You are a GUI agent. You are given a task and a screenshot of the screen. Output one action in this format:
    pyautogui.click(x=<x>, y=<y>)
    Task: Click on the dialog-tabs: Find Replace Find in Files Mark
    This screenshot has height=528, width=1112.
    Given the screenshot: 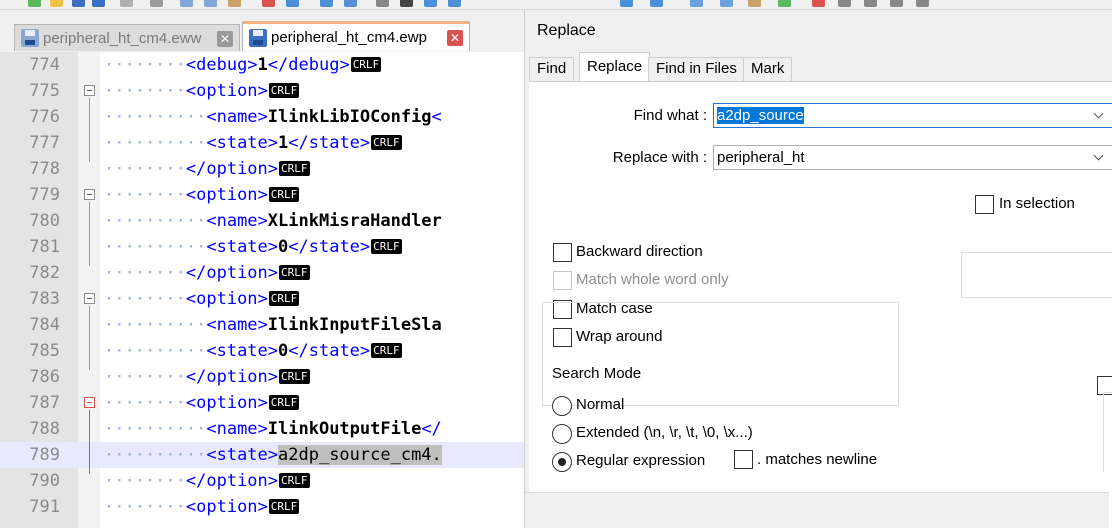 What is the action you would take?
    pyautogui.click(x=820, y=67)
    